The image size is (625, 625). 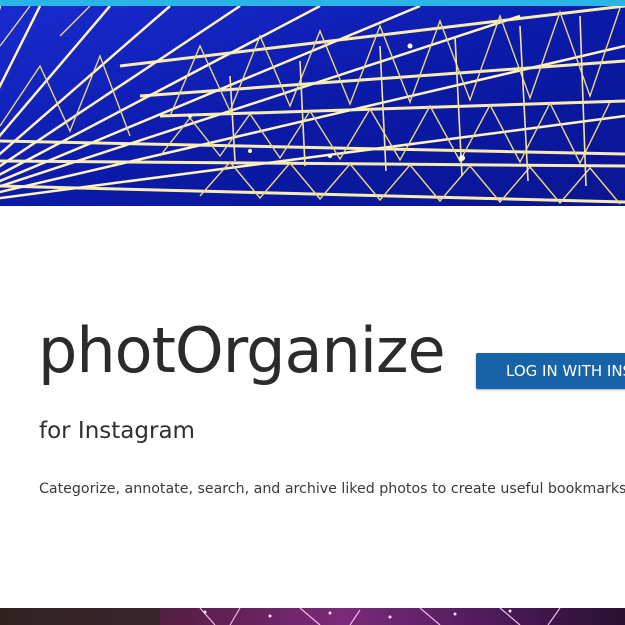 I want to click on app-subtitle: for Instagram, so click(x=117, y=431).